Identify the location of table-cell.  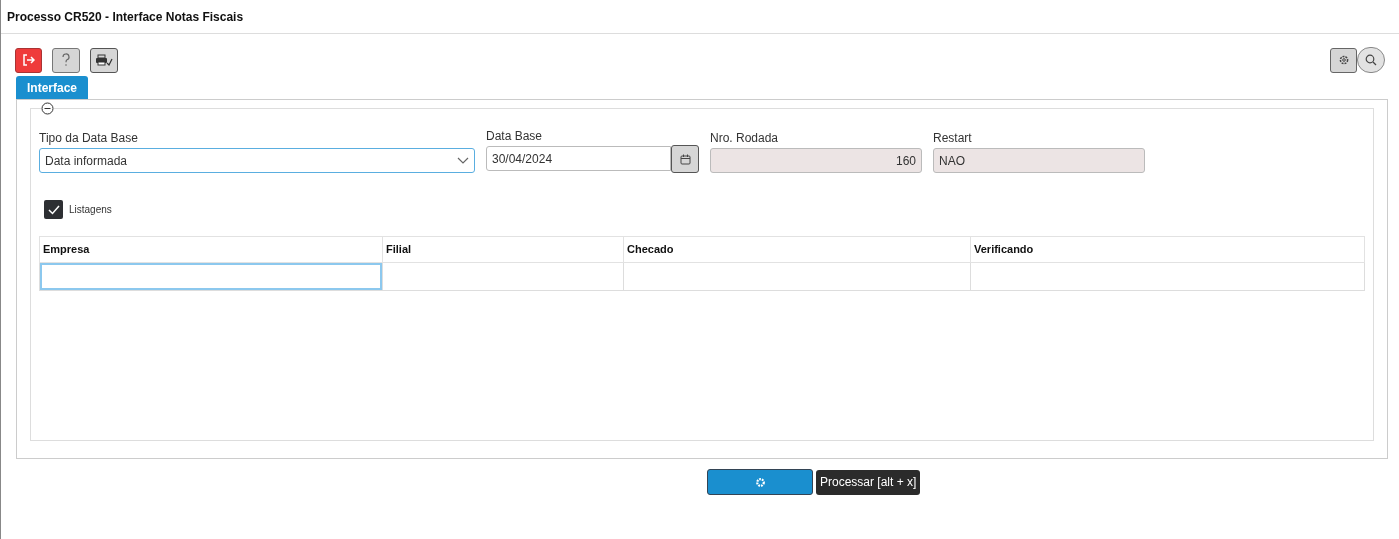
(211, 276).